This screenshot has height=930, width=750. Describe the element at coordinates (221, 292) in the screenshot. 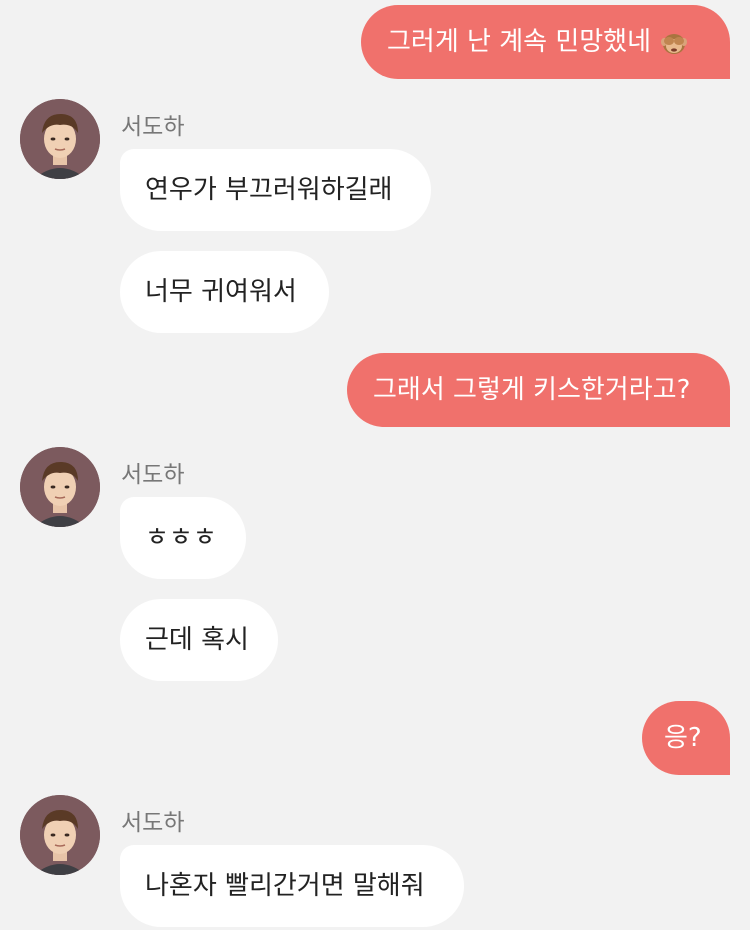

I see `message-text: 너무 귀여워서` at that location.